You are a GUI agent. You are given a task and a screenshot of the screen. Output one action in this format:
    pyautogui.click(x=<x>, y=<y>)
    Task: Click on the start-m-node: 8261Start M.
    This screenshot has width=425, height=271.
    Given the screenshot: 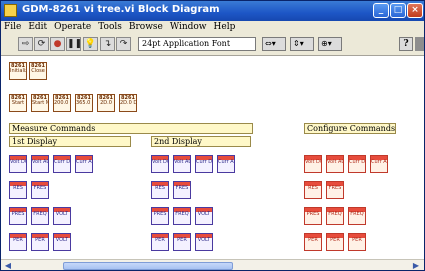 What is the action you would take?
    pyautogui.click(x=40, y=103)
    